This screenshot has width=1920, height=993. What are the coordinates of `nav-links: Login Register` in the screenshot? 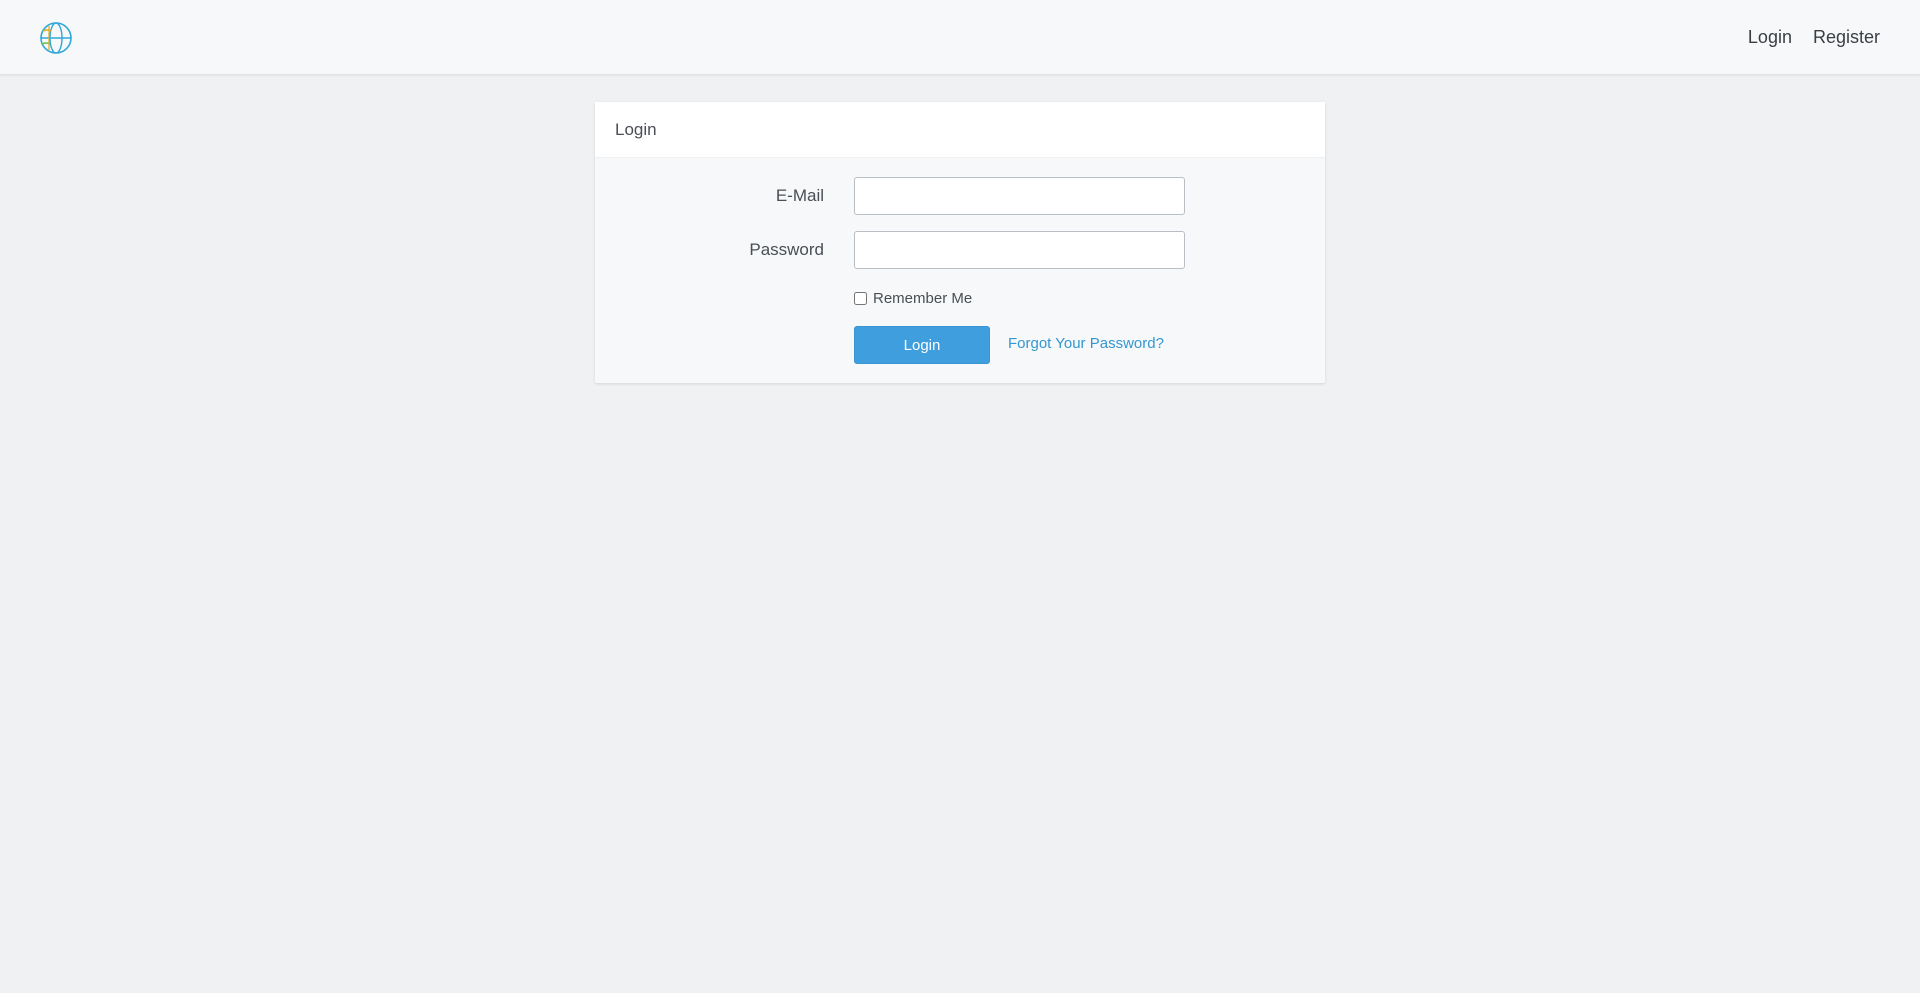 It's located at (1814, 37).